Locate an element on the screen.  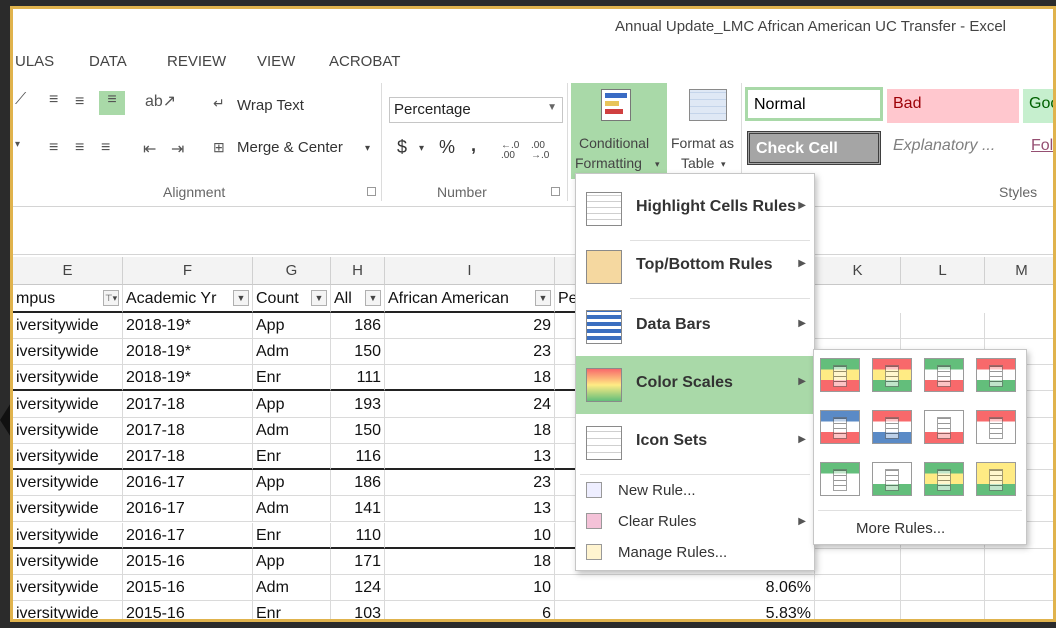
style-normal: Normal is located at coordinates (814, 104).